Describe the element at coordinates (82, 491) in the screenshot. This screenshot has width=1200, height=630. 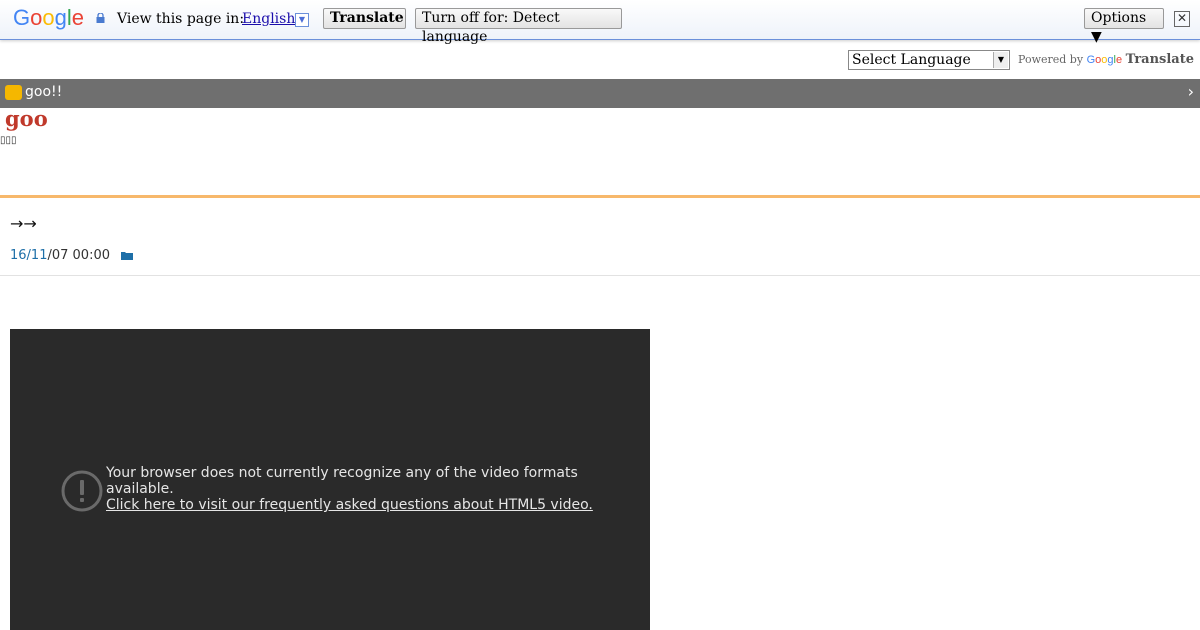
I see `warning-icon` at that location.